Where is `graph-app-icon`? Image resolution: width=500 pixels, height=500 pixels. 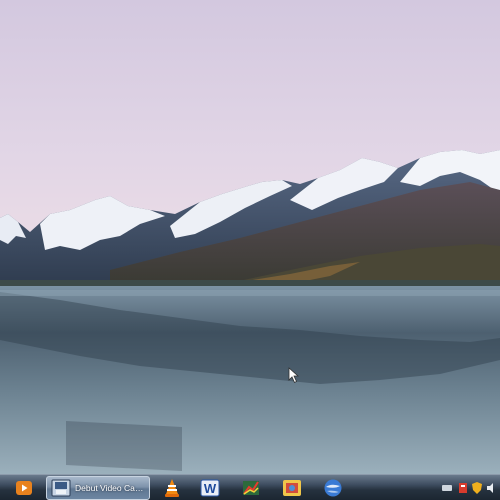
graph-app-icon is located at coordinates (251, 488).